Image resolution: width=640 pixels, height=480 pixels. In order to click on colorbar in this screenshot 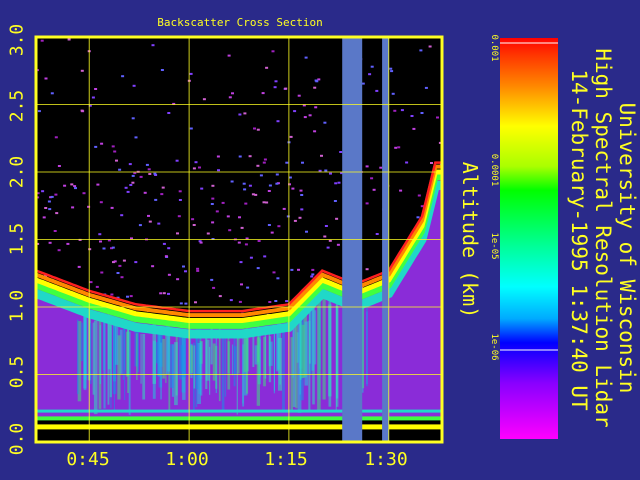, I will do `click(529, 238)`.